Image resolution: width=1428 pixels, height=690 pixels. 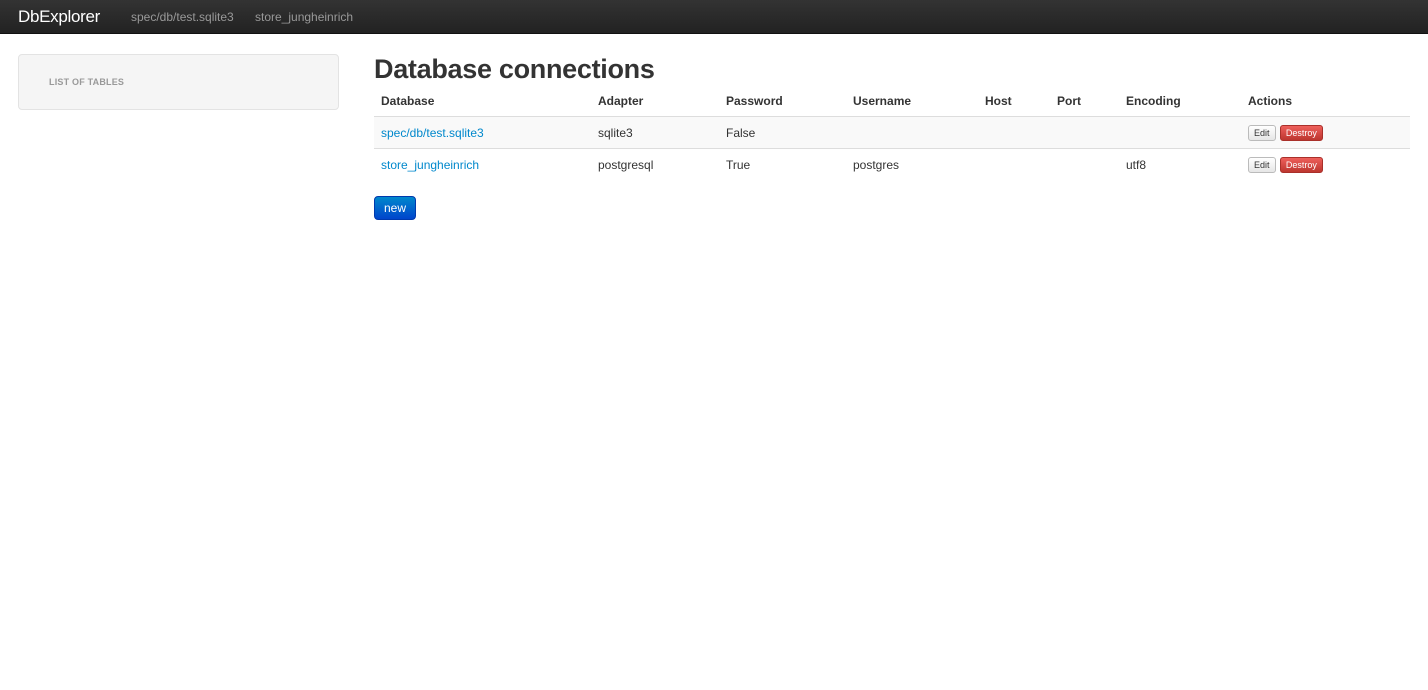 I want to click on cell-adapter: sqlite3, so click(x=655, y=132).